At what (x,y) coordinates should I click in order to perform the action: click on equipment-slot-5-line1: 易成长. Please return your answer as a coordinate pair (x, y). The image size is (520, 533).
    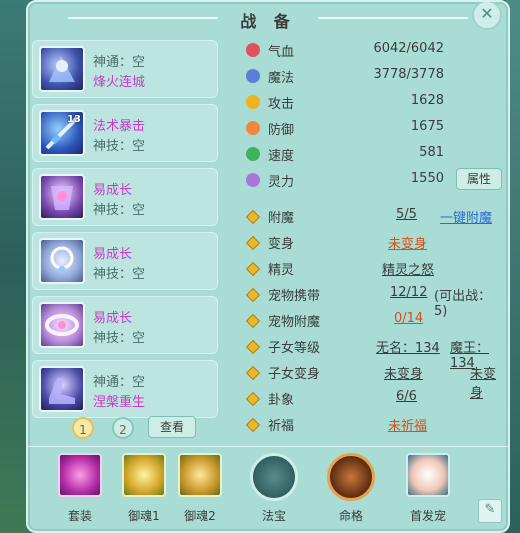
    Looking at the image, I should click on (113, 318).